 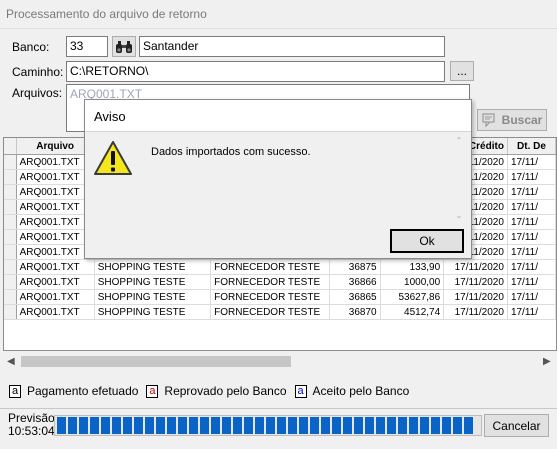 What do you see at coordinates (412, 297) in the screenshot?
I see `table-cell: 53627,86` at bounding box center [412, 297].